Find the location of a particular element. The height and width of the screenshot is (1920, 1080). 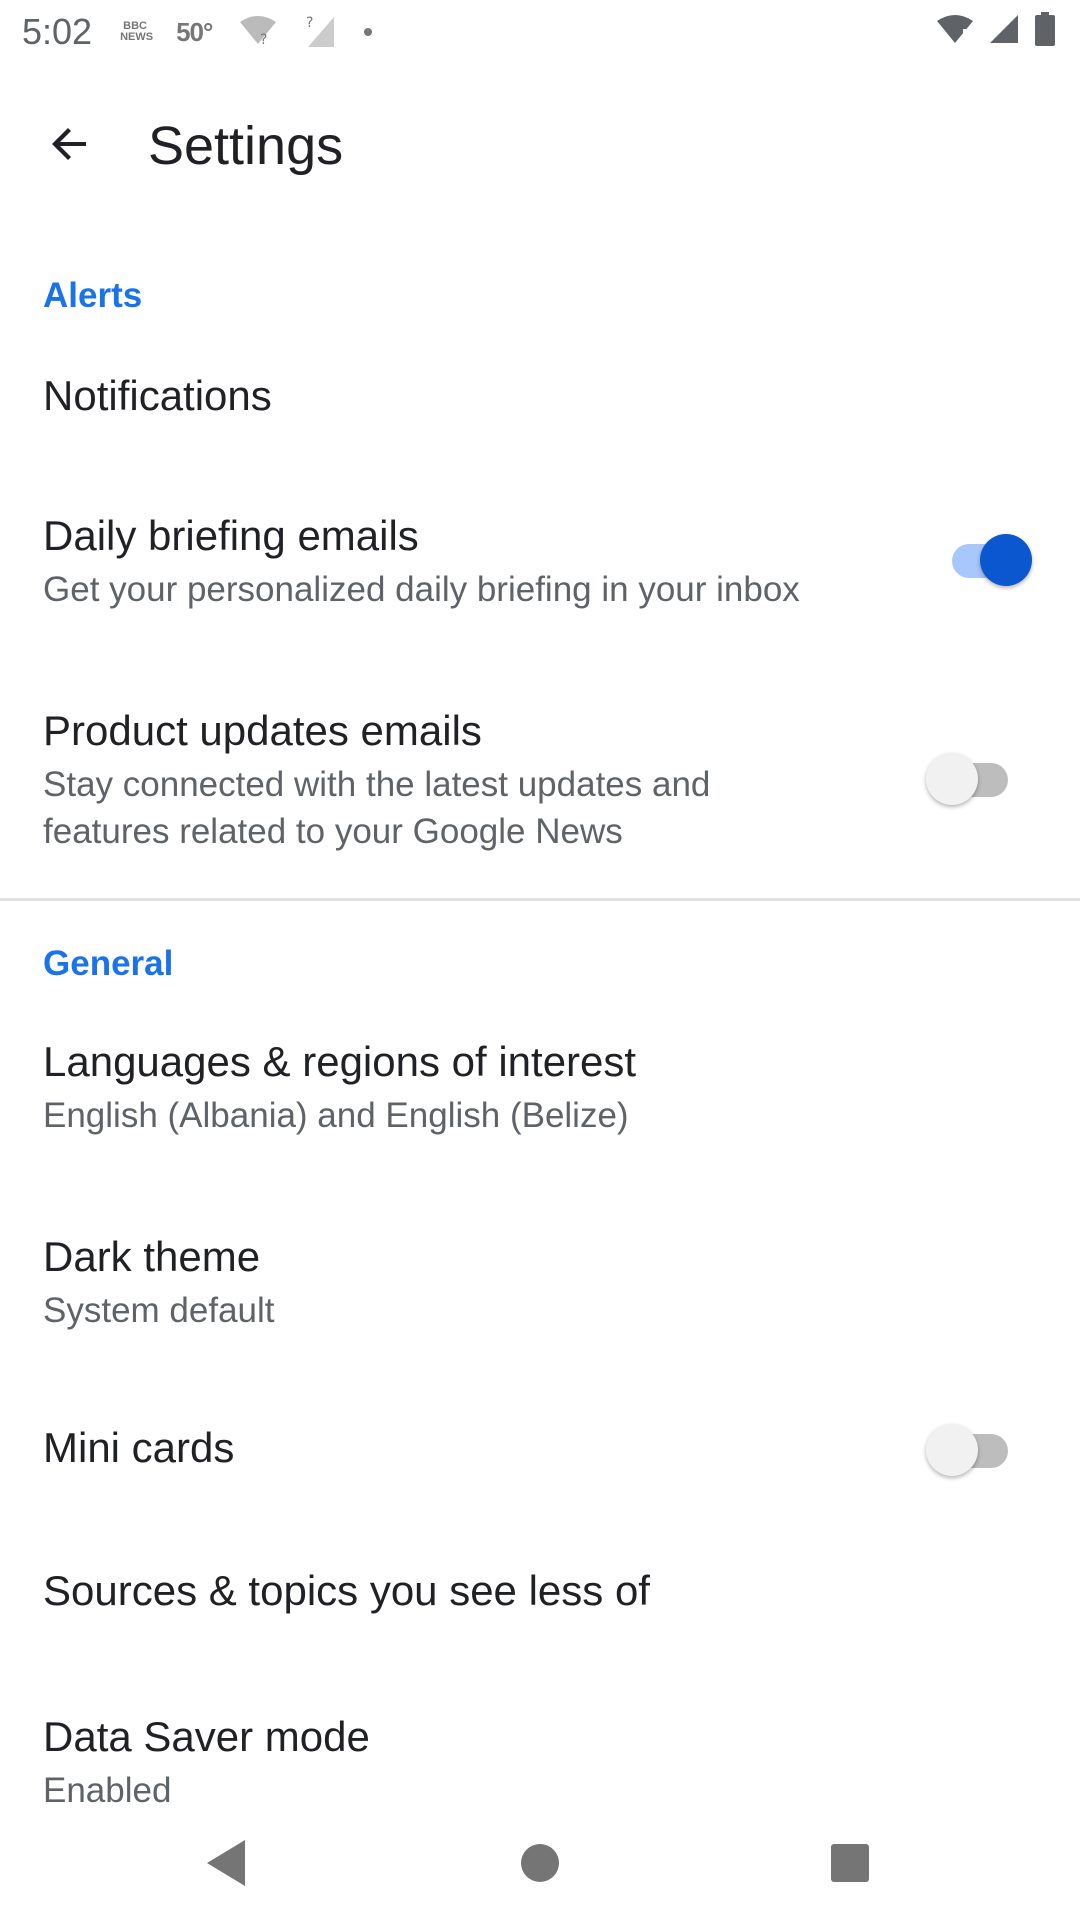

sources-topics-row: Sources & topics you see less of is located at coordinates (540, 1600).